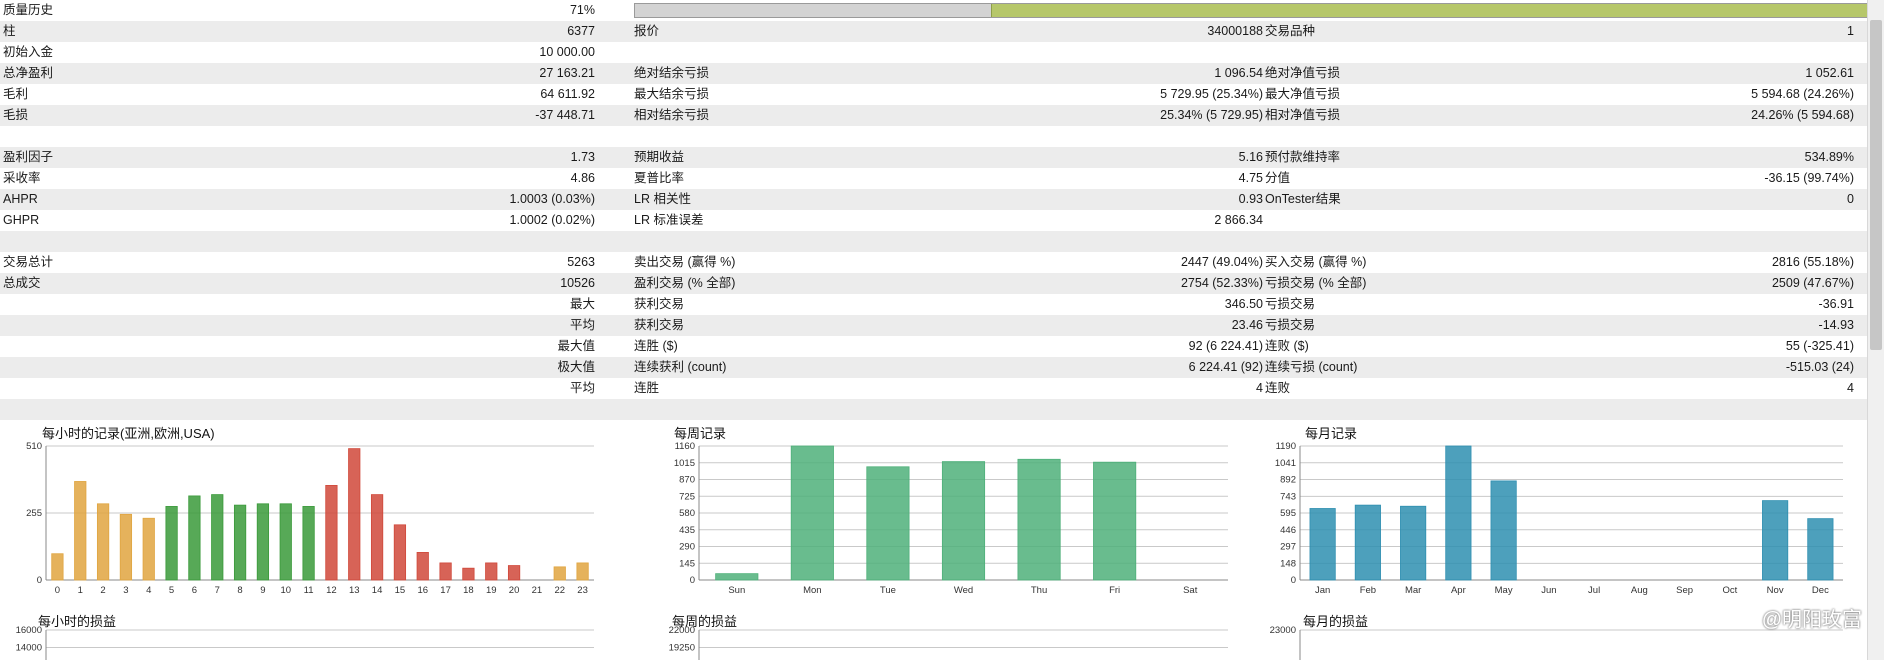 The height and width of the screenshot is (663, 1884). What do you see at coordinates (888, 590) in the screenshot?
I see `x-tick-label: Tue` at bounding box center [888, 590].